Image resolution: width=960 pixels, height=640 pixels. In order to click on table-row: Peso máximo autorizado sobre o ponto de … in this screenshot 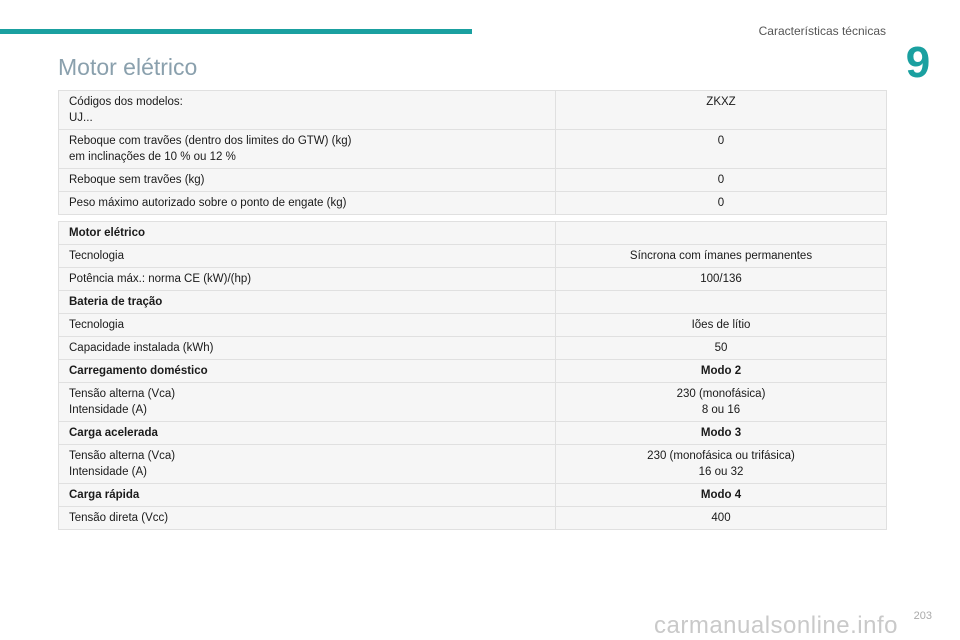, I will do `click(472, 203)`.